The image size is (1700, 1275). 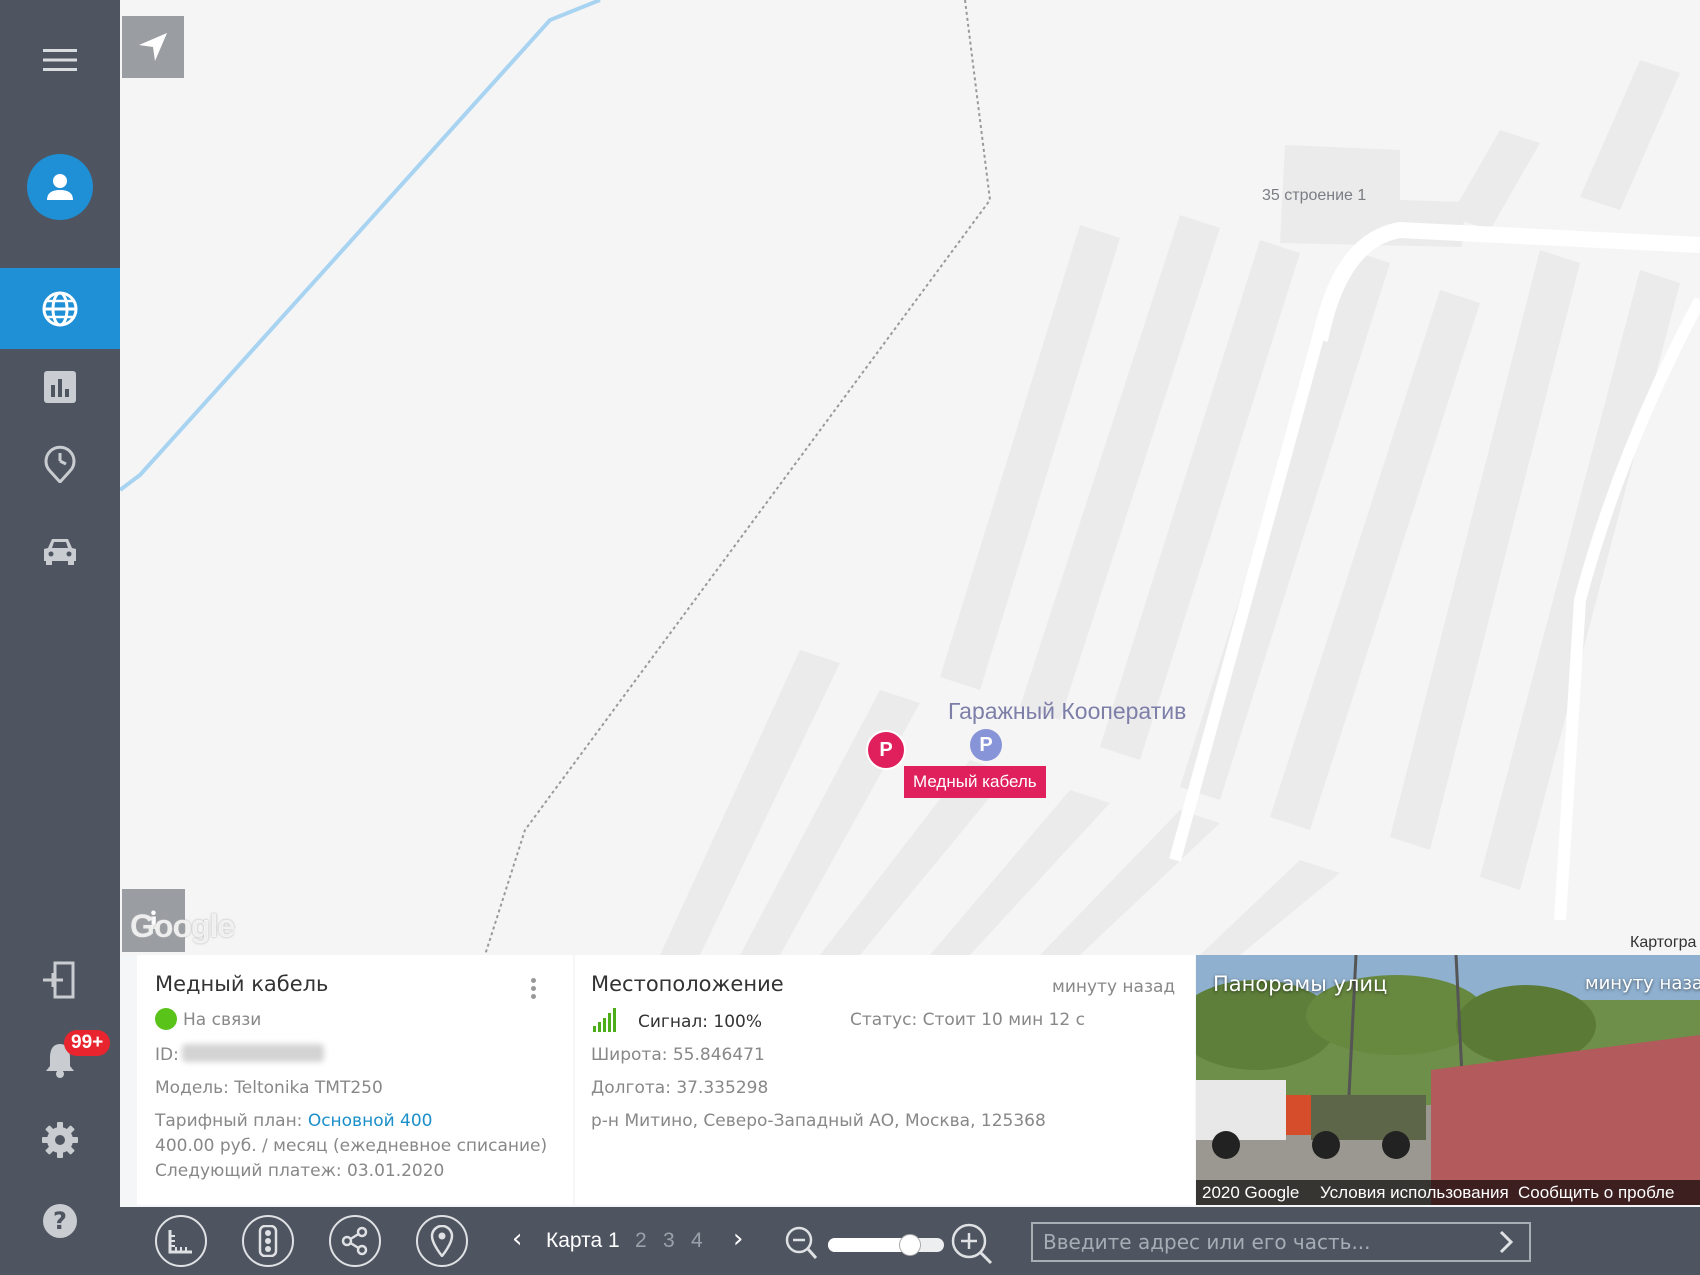 What do you see at coordinates (167, 1055) in the screenshot?
I see `device-id-label: ID:` at bounding box center [167, 1055].